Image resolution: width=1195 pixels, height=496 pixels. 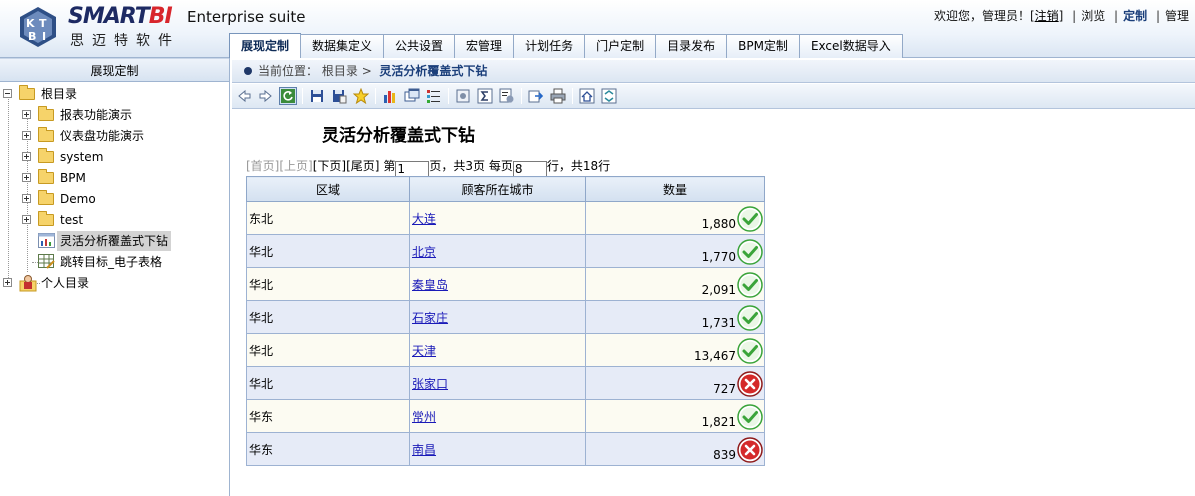 I want to click on page-number-input, so click(x=412, y=168).